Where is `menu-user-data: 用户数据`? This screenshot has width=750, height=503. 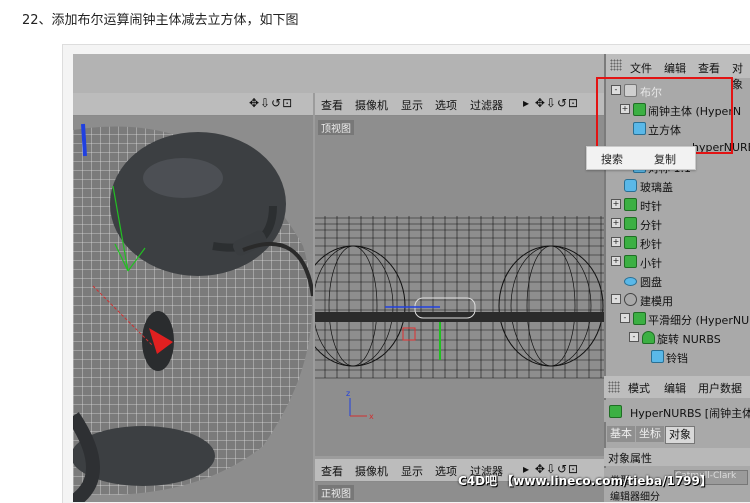
menu-user-data: 用户数据 is located at coordinates (720, 388).